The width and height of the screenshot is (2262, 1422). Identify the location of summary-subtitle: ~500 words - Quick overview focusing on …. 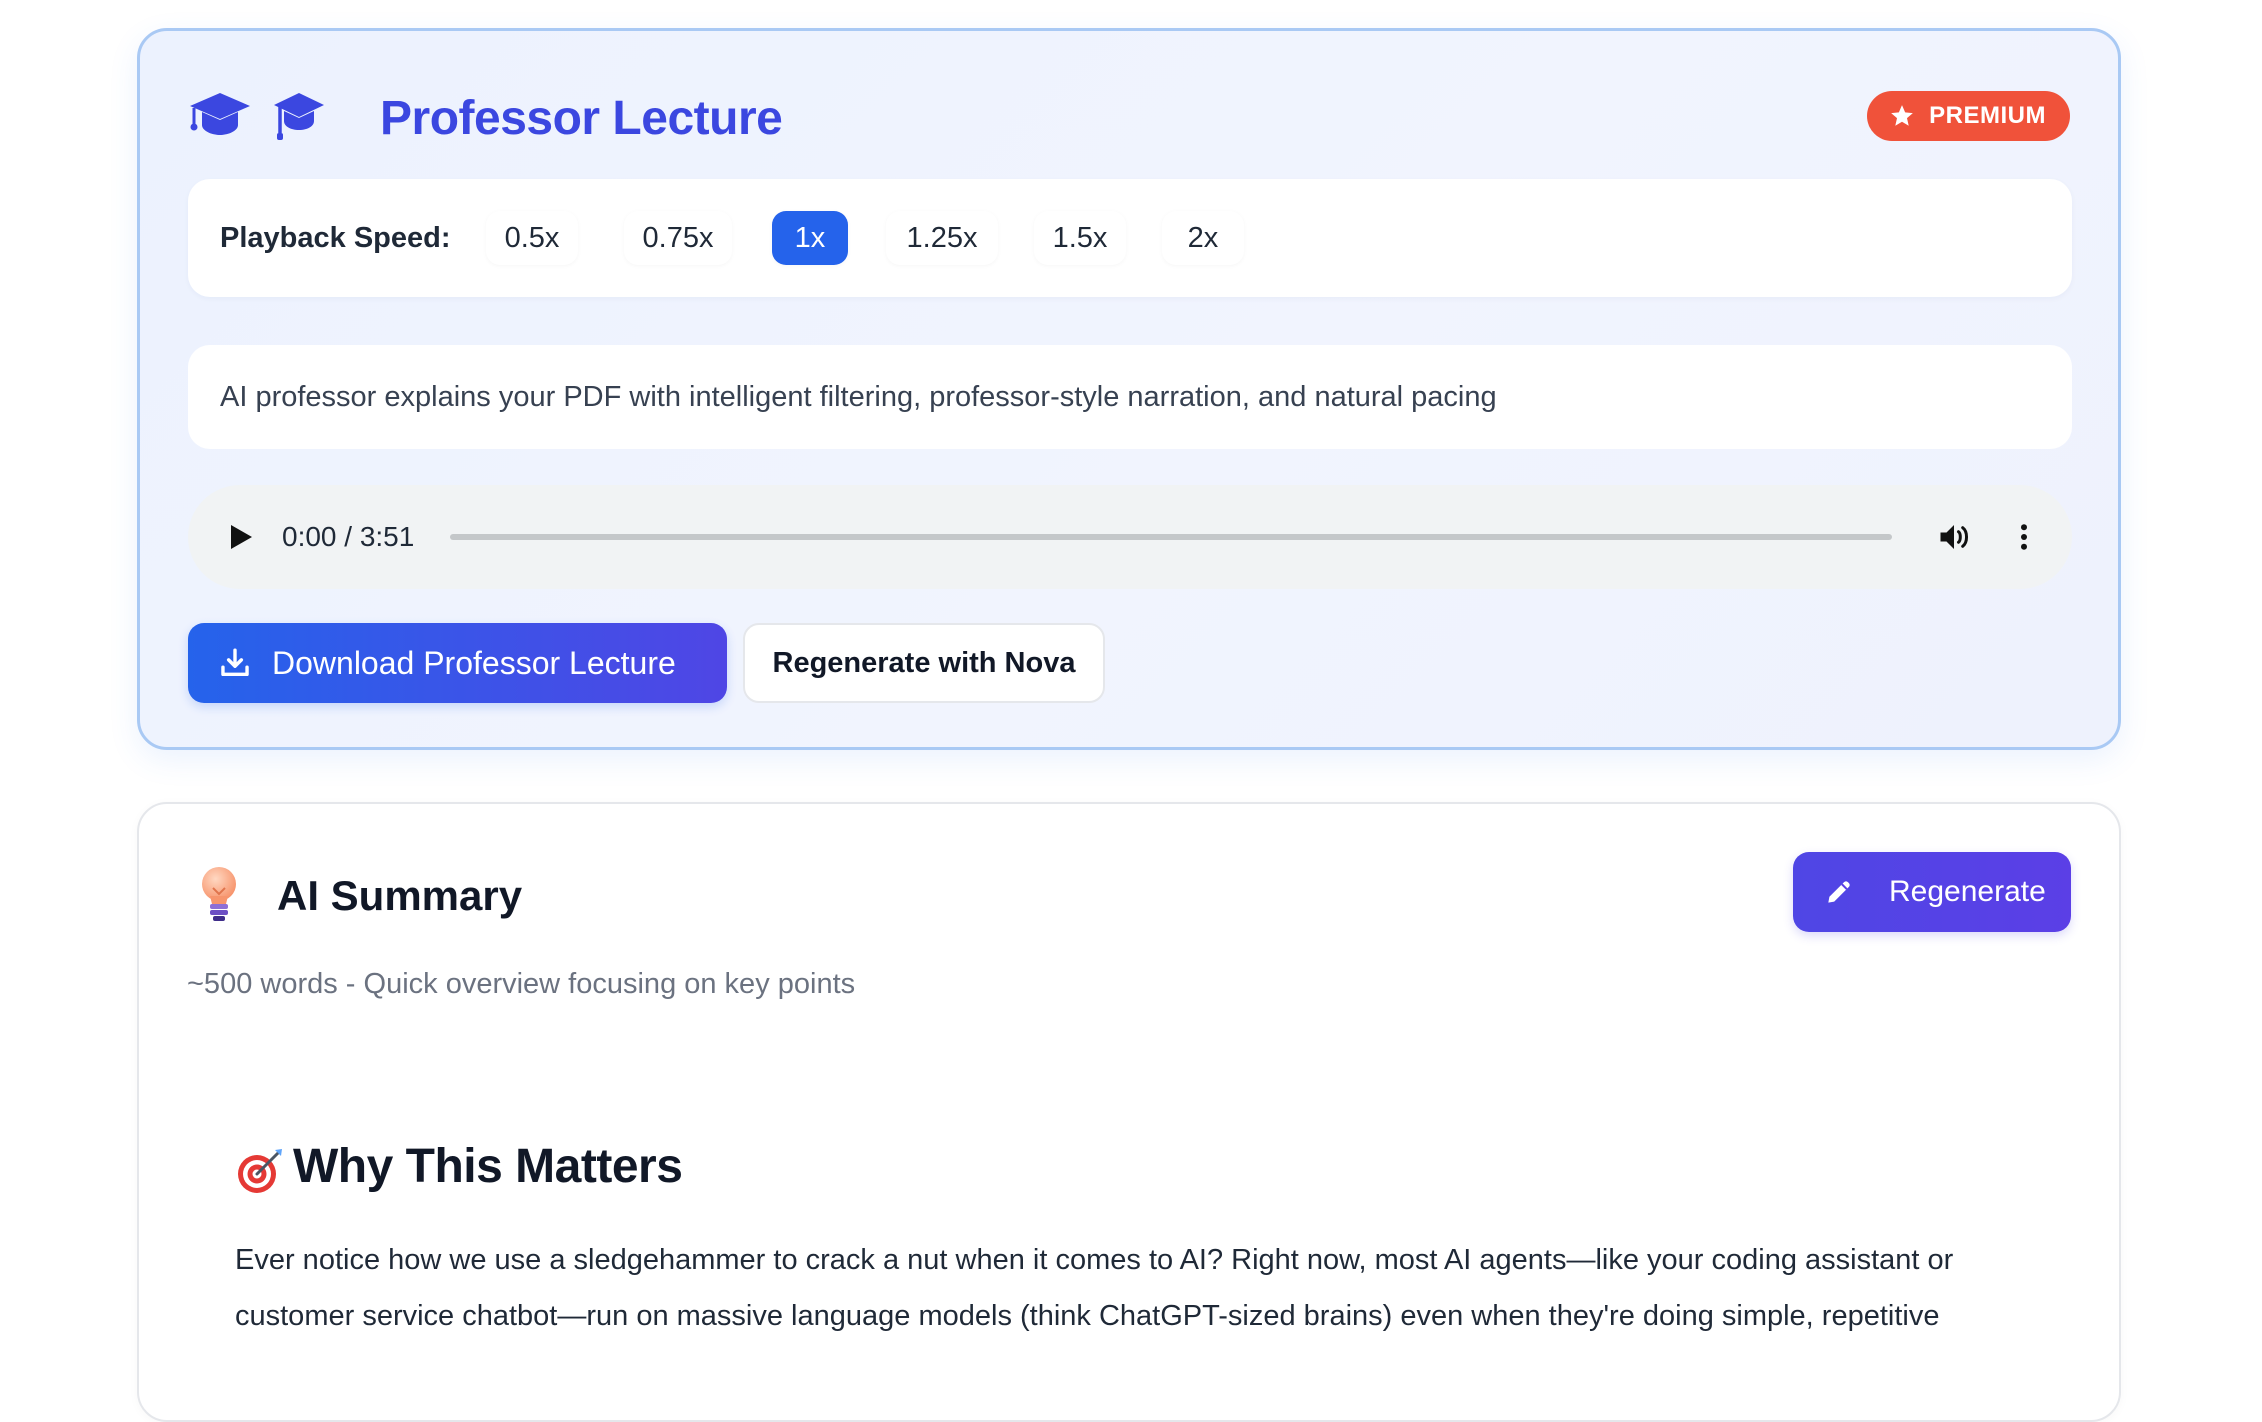
(521, 984).